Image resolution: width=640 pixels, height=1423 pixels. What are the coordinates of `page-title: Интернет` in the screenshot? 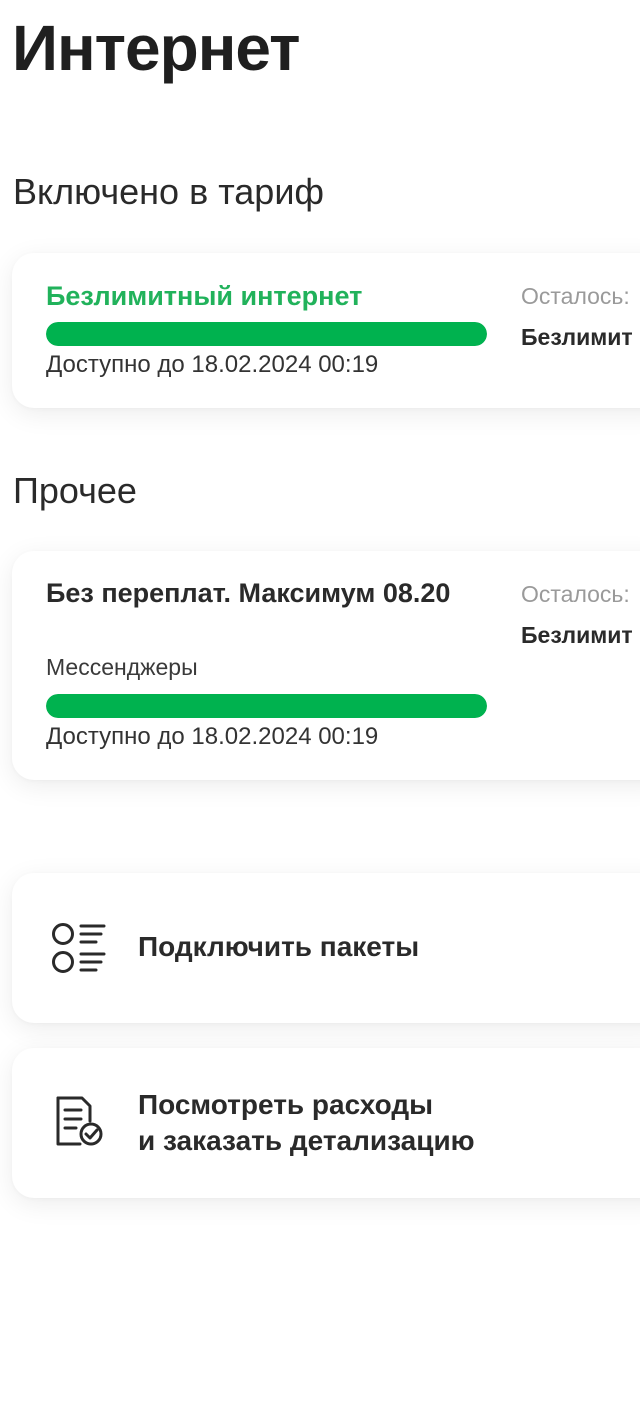 It's located at (156, 48).